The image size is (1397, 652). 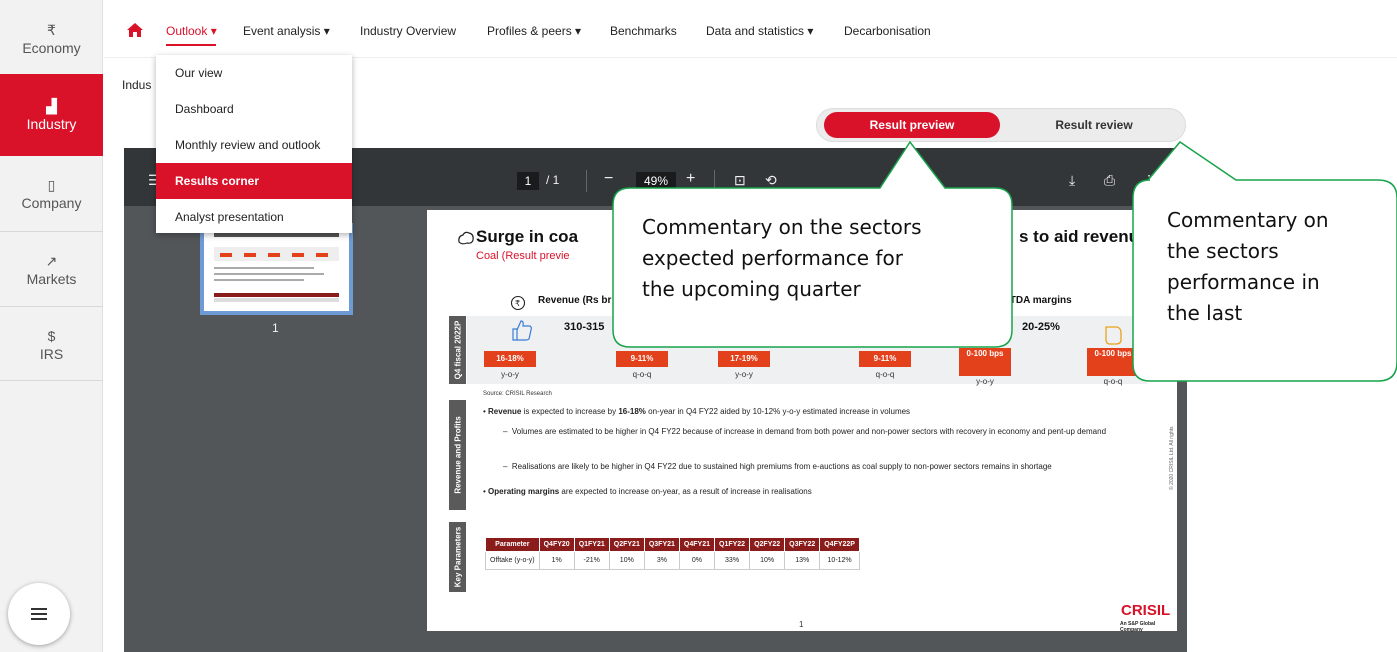 What do you see at coordinates (275, 328) in the screenshot?
I see `thumbnail-page-number: 1` at bounding box center [275, 328].